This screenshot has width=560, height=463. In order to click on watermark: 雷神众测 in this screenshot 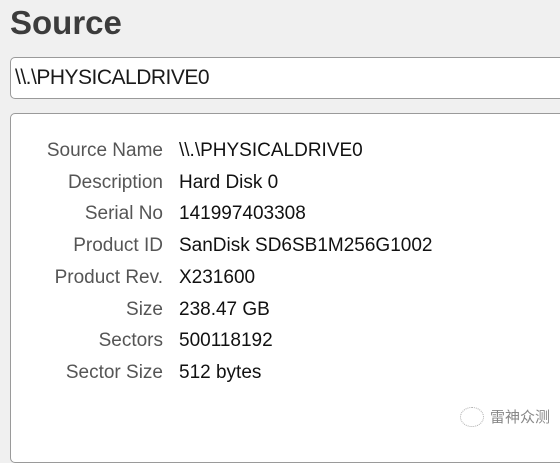, I will do `click(505, 416)`.